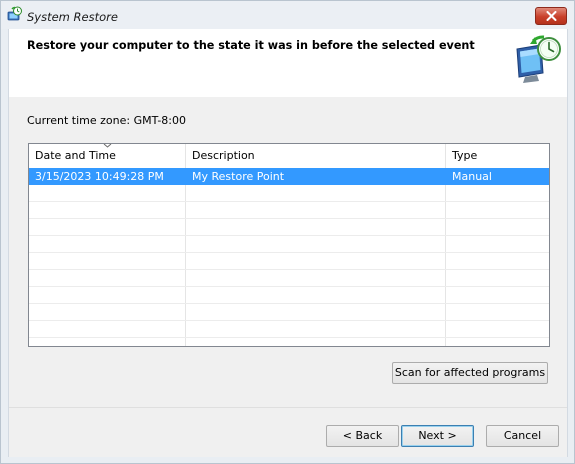  Describe the element at coordinates (99, 176) in the screenshot. I see `cell-date: 3/15/2023 10:49:28 PM` at that location.